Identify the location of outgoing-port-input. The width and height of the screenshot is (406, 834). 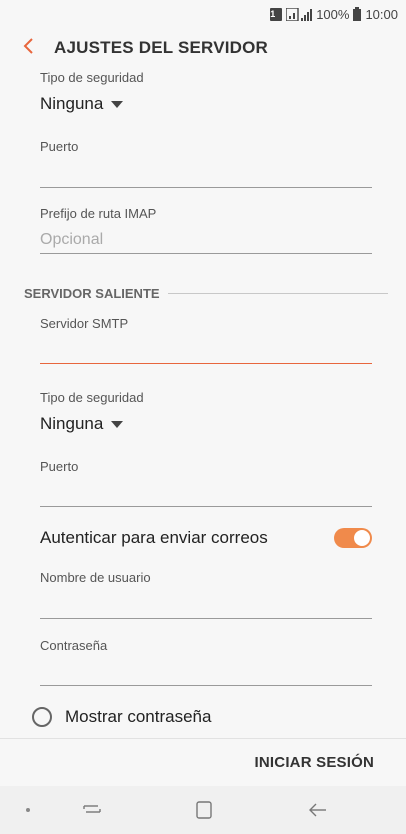
(206, 493).